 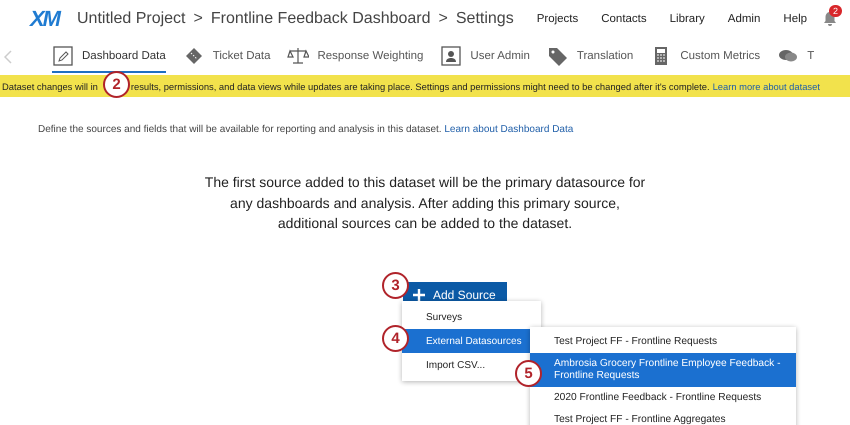 What do you see at coordinates (131, 19) in the screenshot?
I see `breadcrumb-item: Untitled Project` at bounding box center [131, 19].